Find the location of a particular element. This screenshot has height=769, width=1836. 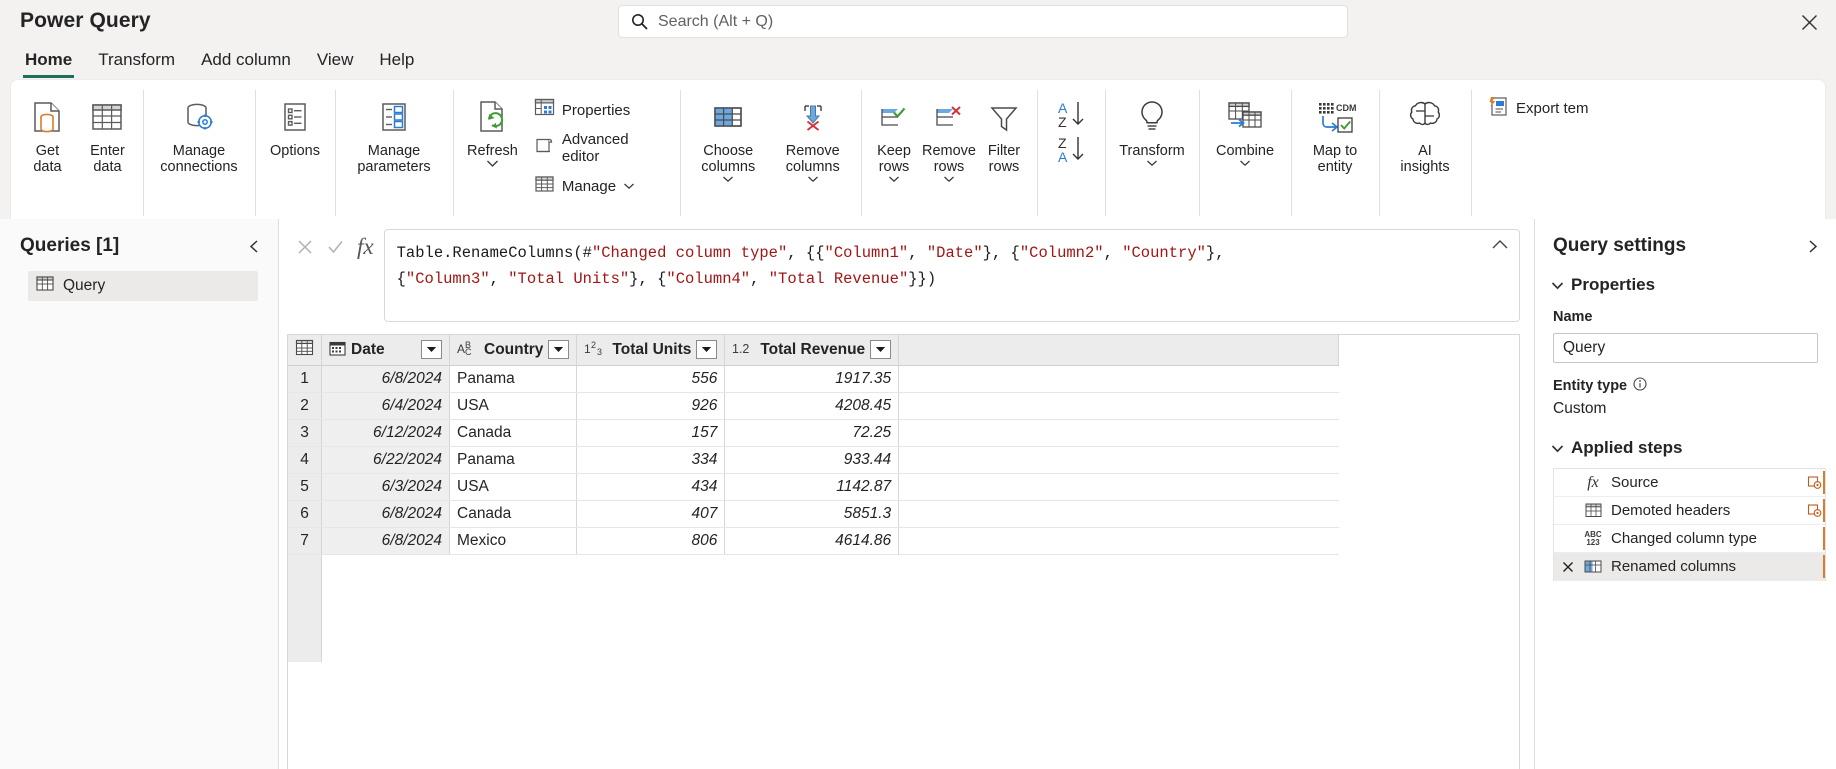

export-template-button: Export tem is located at coordinates (1540, 108).